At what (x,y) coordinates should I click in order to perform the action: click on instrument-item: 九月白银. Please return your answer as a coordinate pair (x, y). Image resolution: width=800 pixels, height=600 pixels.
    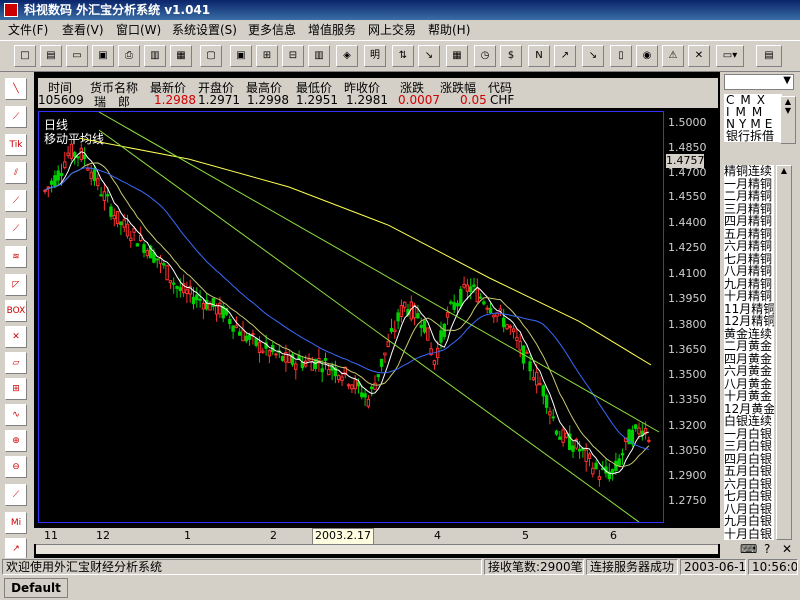
    Looking at the image, I should click on (749, 521).